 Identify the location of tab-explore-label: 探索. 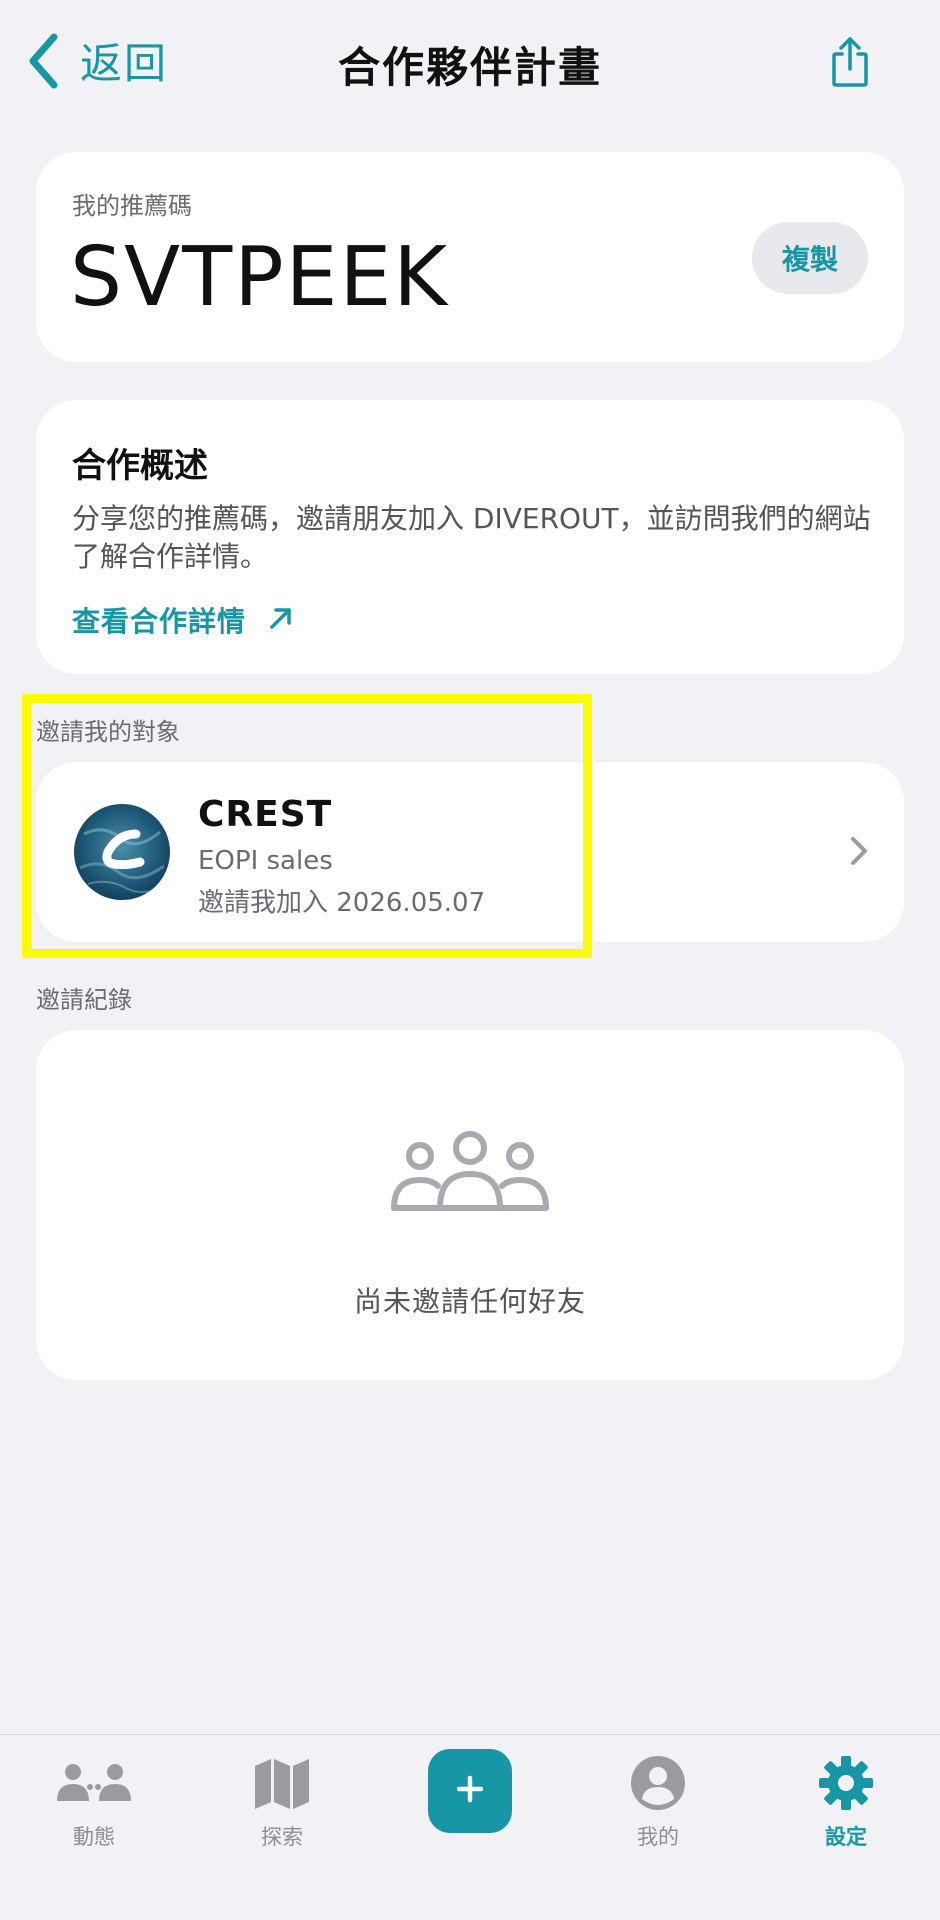
(282, 1837).